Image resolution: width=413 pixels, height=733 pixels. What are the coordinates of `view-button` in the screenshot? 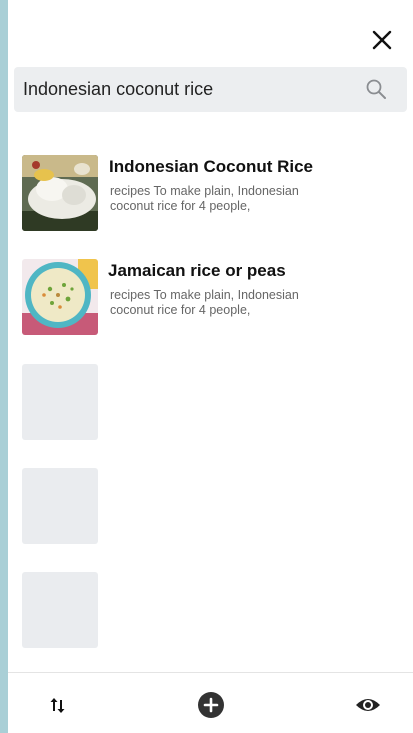 It's located at (368, 705).